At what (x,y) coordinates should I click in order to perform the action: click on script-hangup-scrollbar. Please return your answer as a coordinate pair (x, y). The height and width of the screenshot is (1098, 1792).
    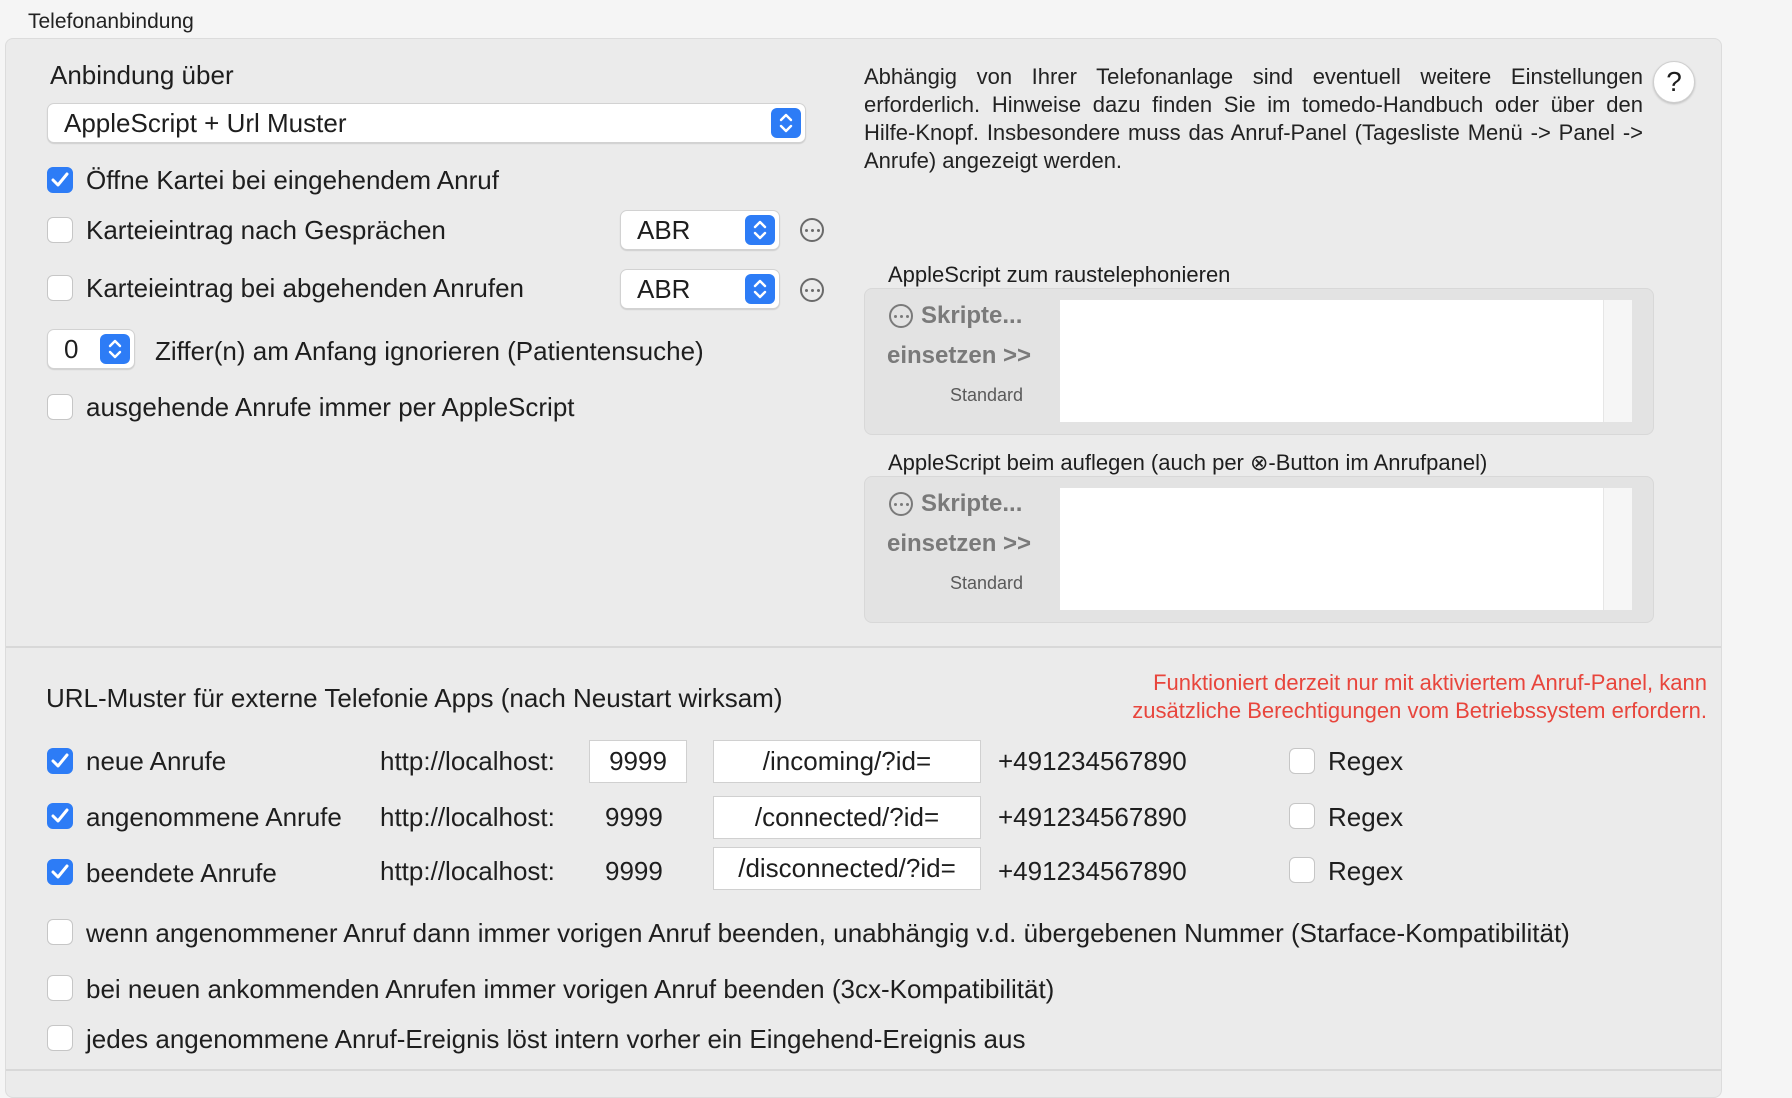
    Looking at the image, I should click on (1617, 549).